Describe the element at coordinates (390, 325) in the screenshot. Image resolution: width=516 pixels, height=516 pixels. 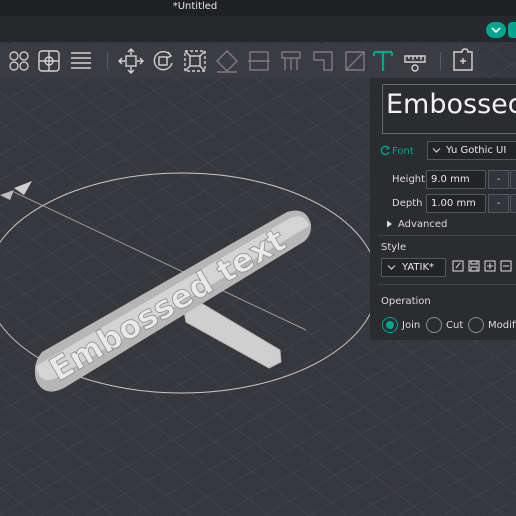
I see `join-radio` at that location.